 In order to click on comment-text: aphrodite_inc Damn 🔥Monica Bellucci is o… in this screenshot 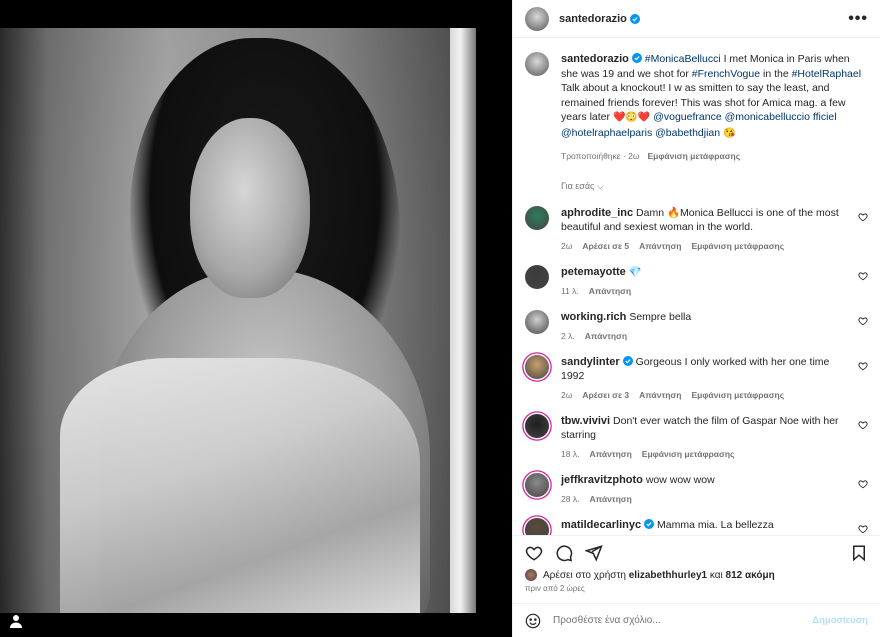, I will do `click(703, 220)`.